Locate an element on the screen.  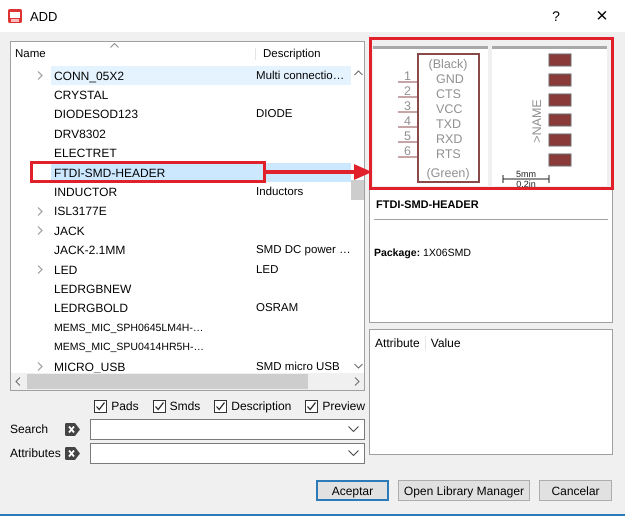
scroll-right-icon is located at coordinates (357, 381).